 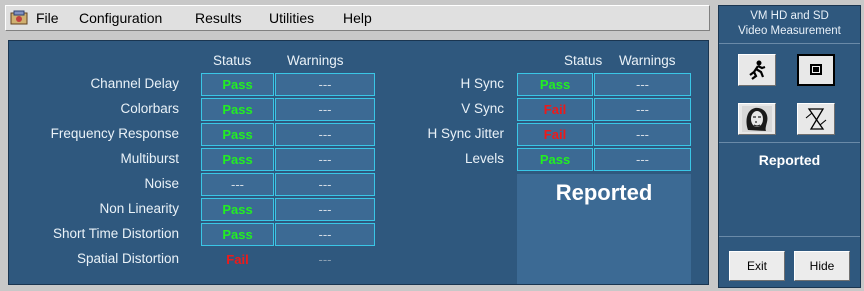 I want to click on left-warnings-header: Warnings, so click(x=315, y=60).